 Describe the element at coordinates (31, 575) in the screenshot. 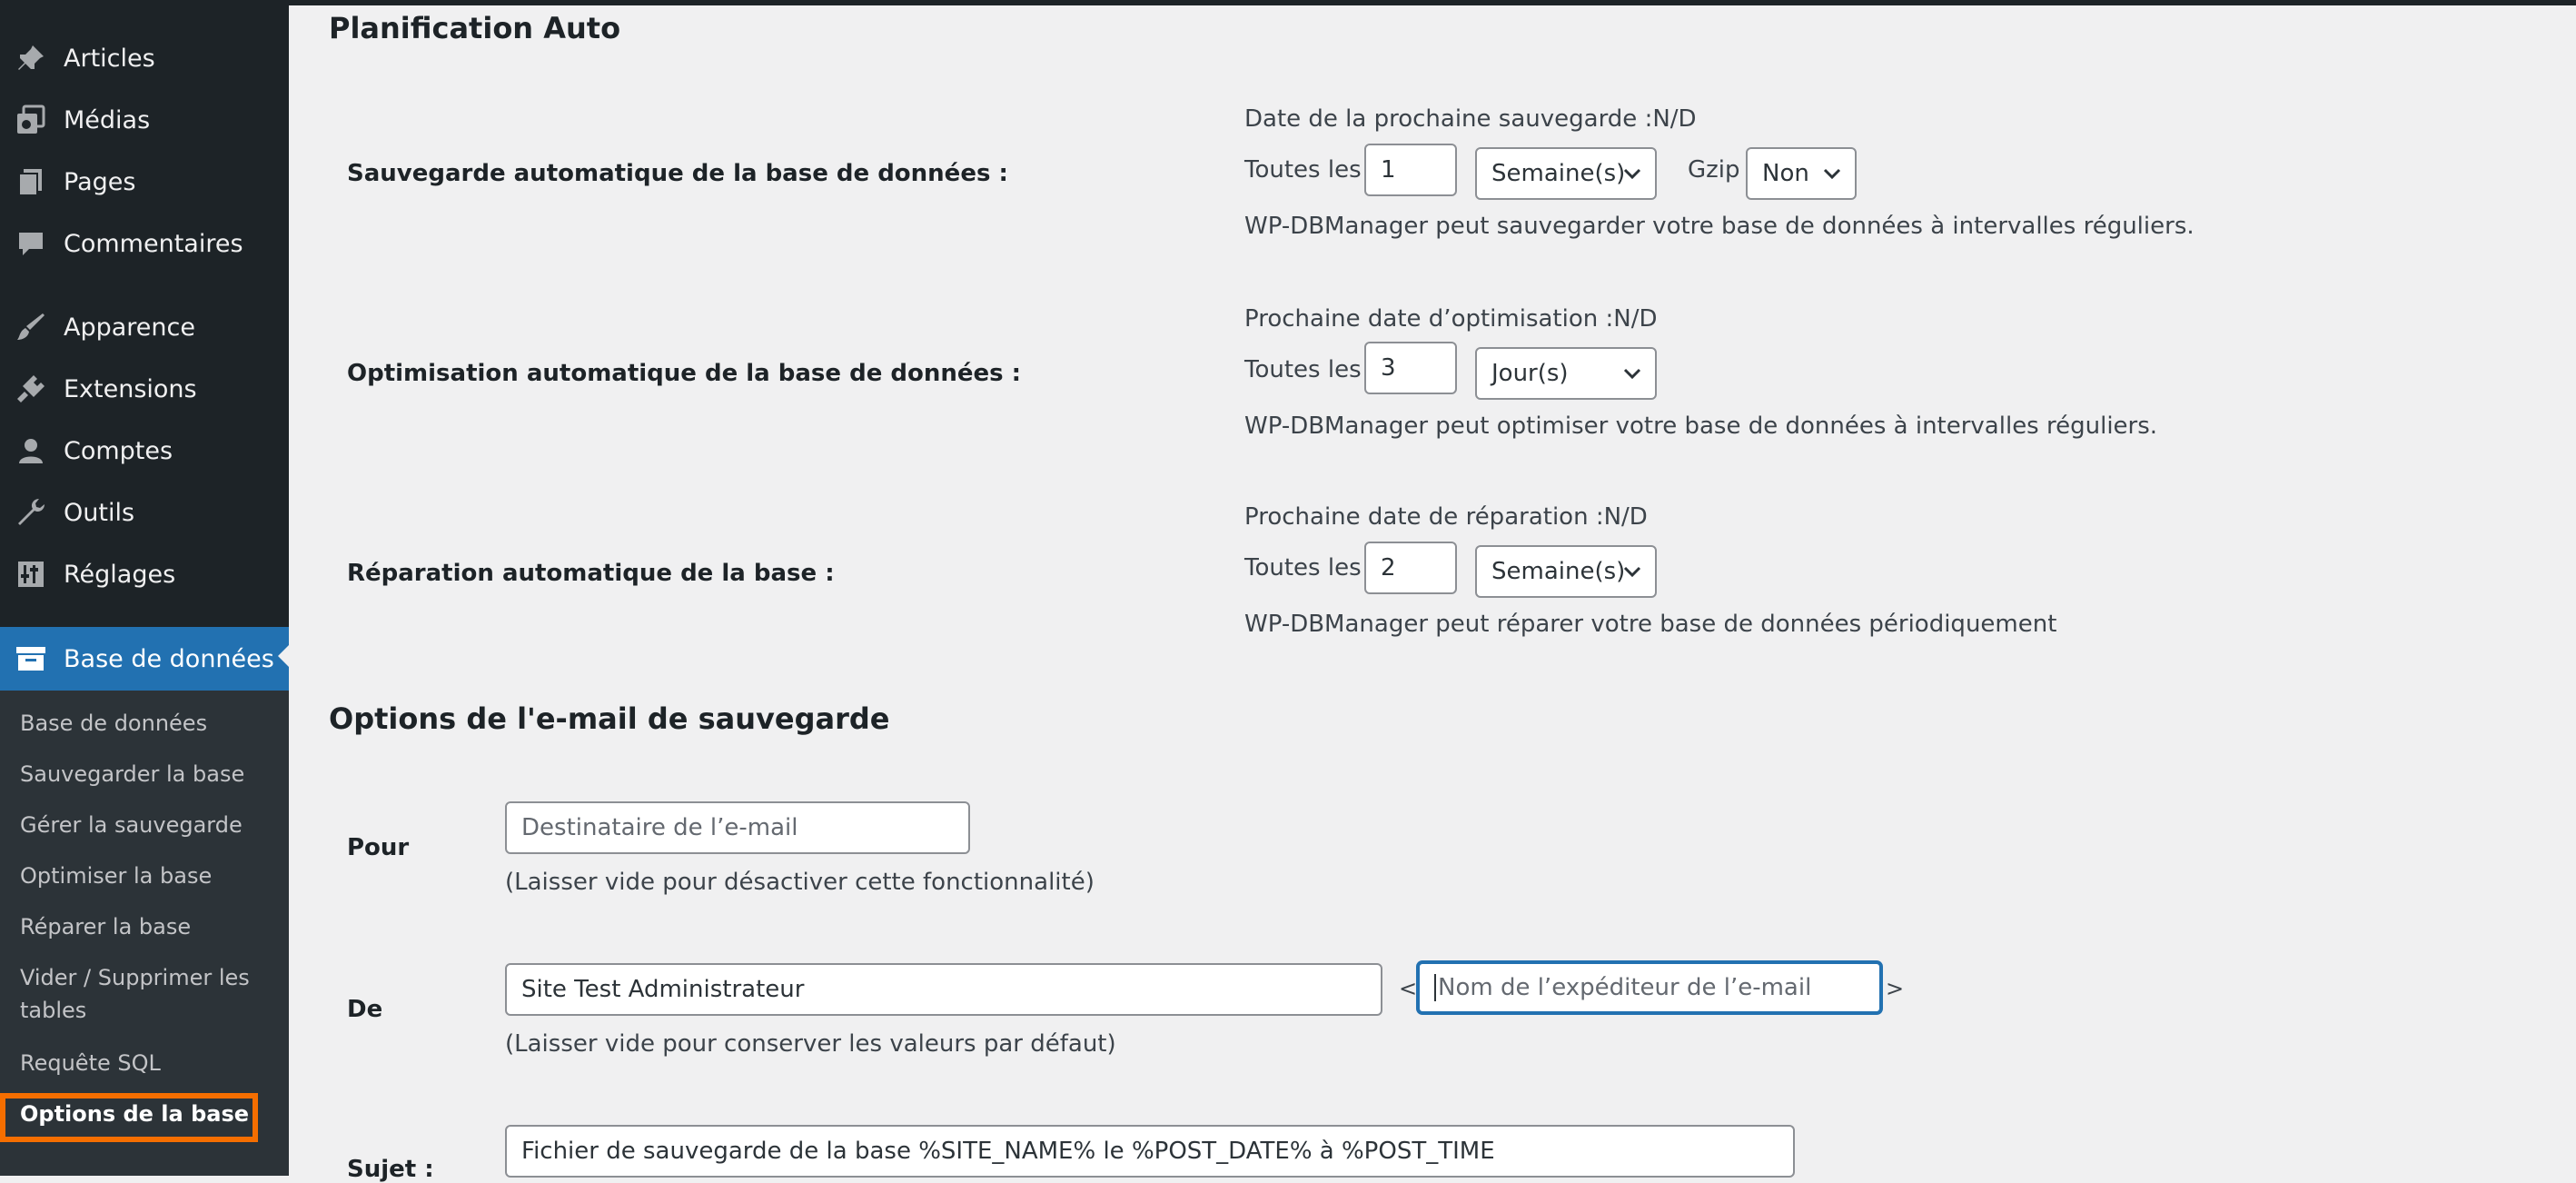

I see `settings-icon` at that location.